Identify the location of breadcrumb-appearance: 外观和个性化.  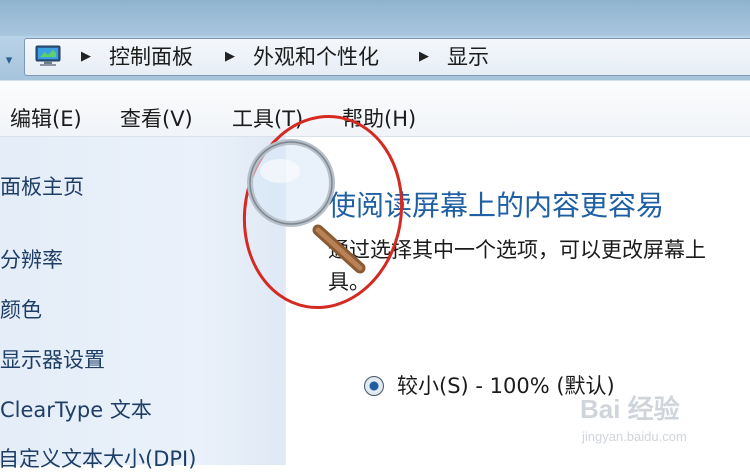
(316, 57).